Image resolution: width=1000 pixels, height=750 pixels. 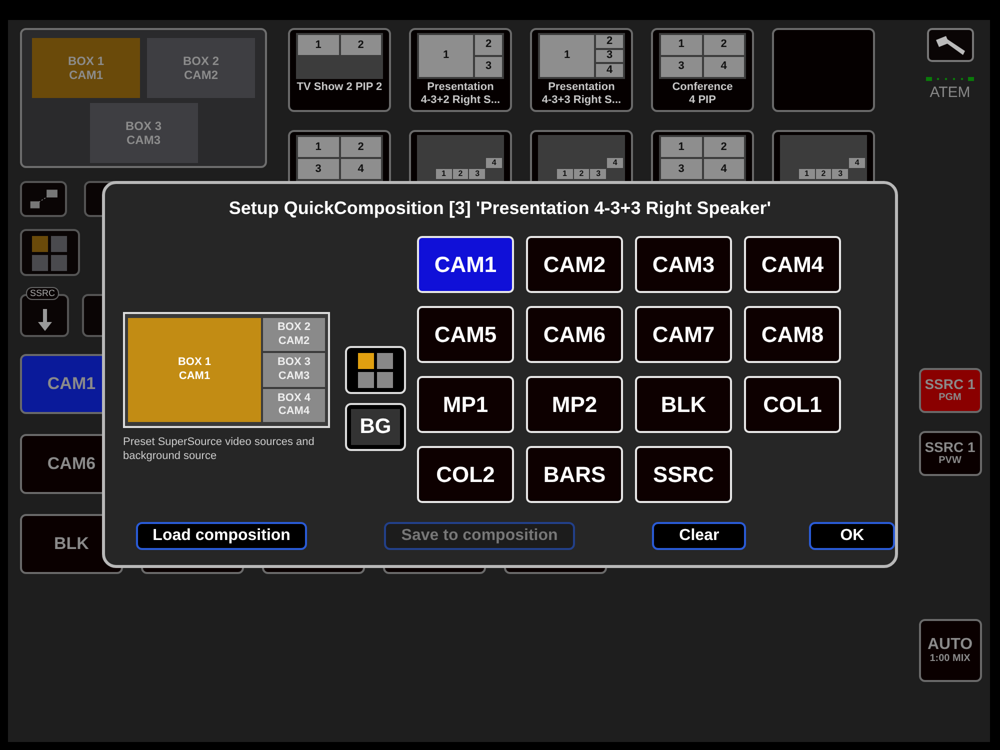 I want to click on hammer-icon, so click(x=950, y=45).